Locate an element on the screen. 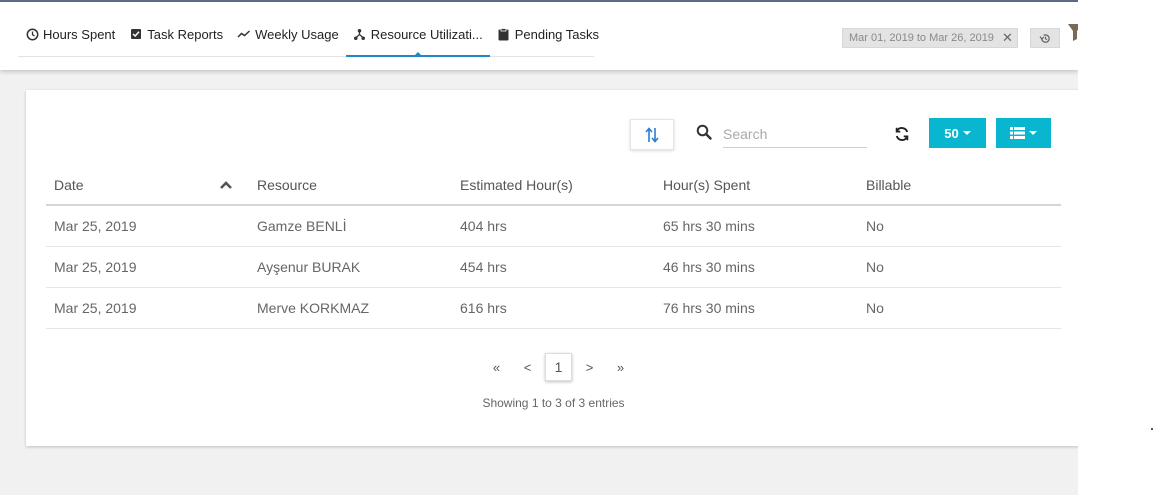  first-page-button: « is located at coordinates (496, 367).